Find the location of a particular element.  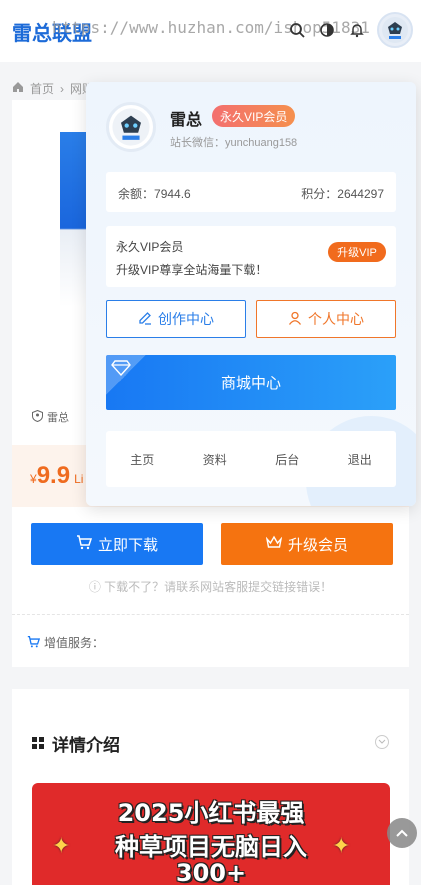

panel-avatar is located at coordinates (131, 127).